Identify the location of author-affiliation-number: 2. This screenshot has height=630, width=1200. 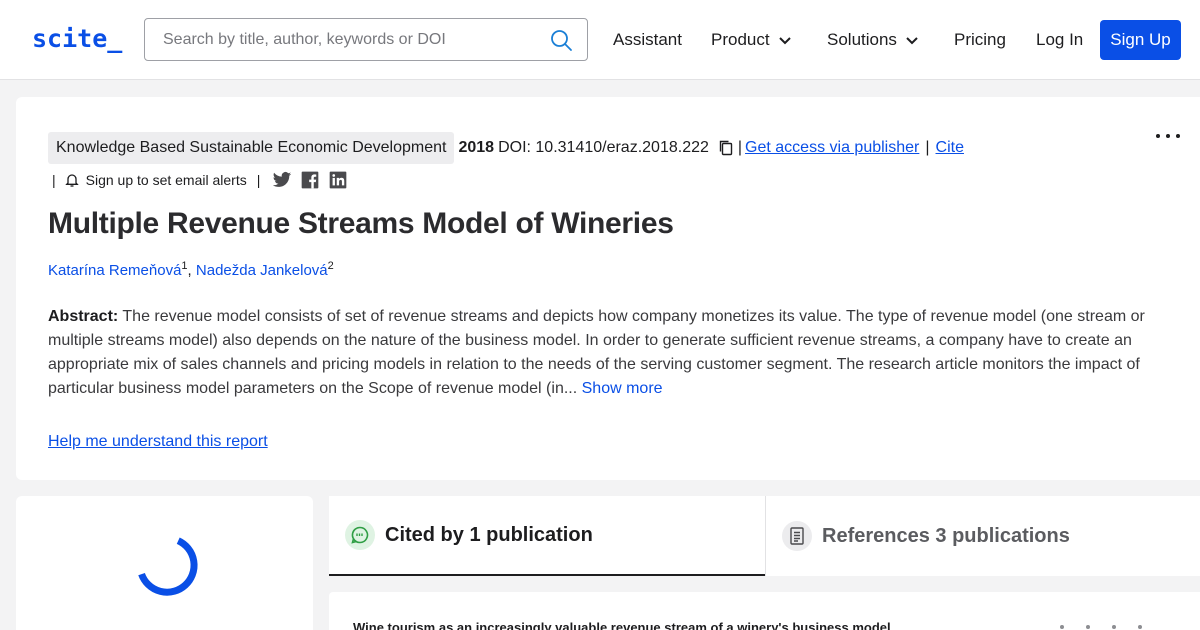
(330, 266).